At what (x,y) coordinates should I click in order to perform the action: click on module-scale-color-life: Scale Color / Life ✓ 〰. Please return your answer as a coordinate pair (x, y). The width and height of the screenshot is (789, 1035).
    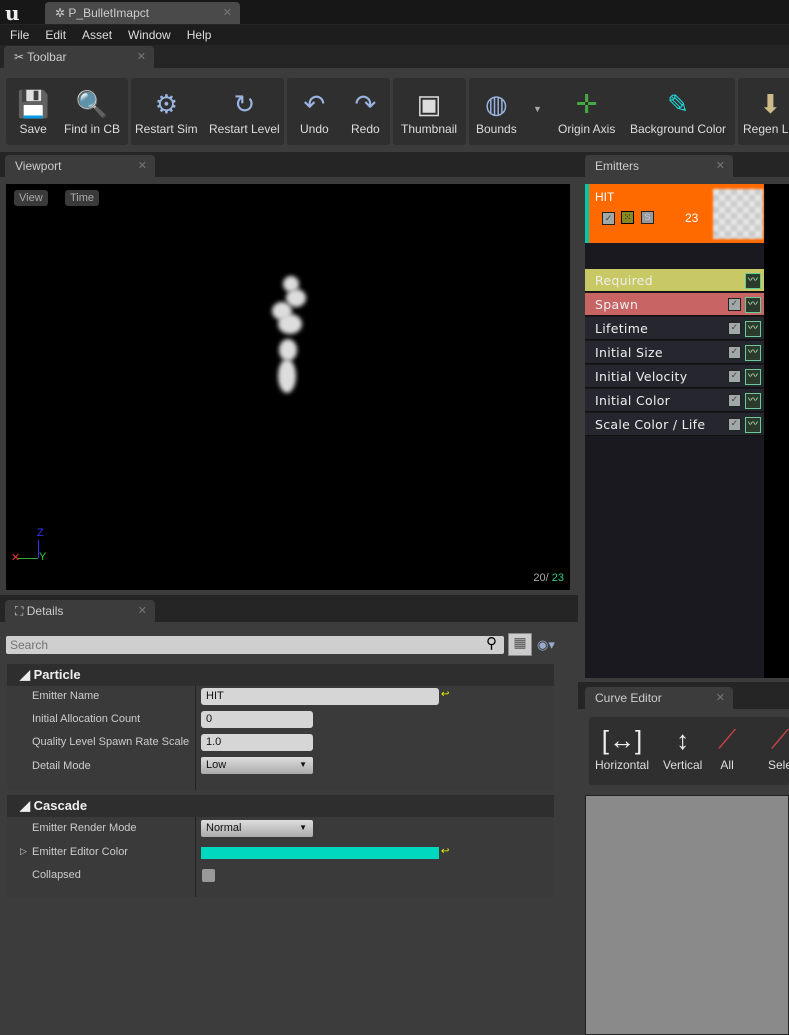
    Looking at the image, I should click on (674, 424).